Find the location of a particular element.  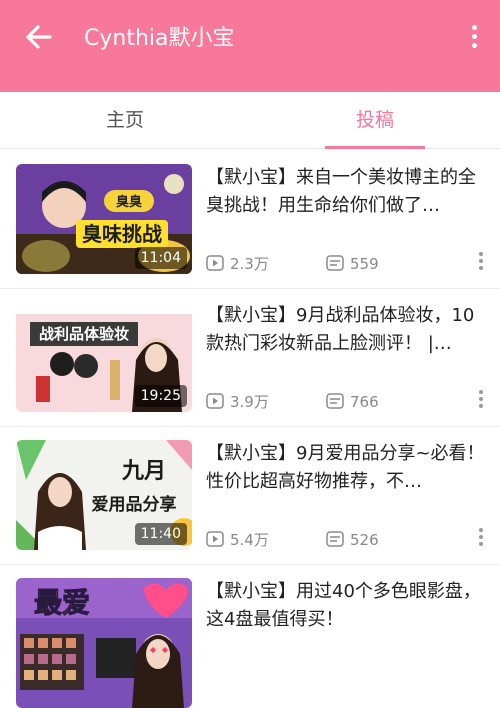

tab-bar: 主页 投稿 is located at coordinates (250, 120).